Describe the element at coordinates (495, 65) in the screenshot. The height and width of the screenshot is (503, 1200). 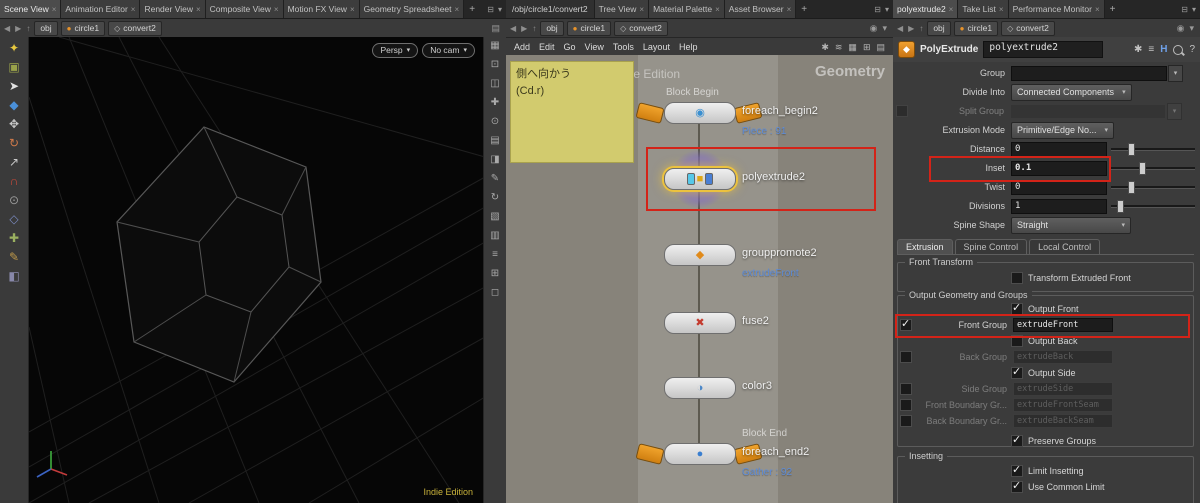
I see `view-option-icon-2: ⊡` at that location.